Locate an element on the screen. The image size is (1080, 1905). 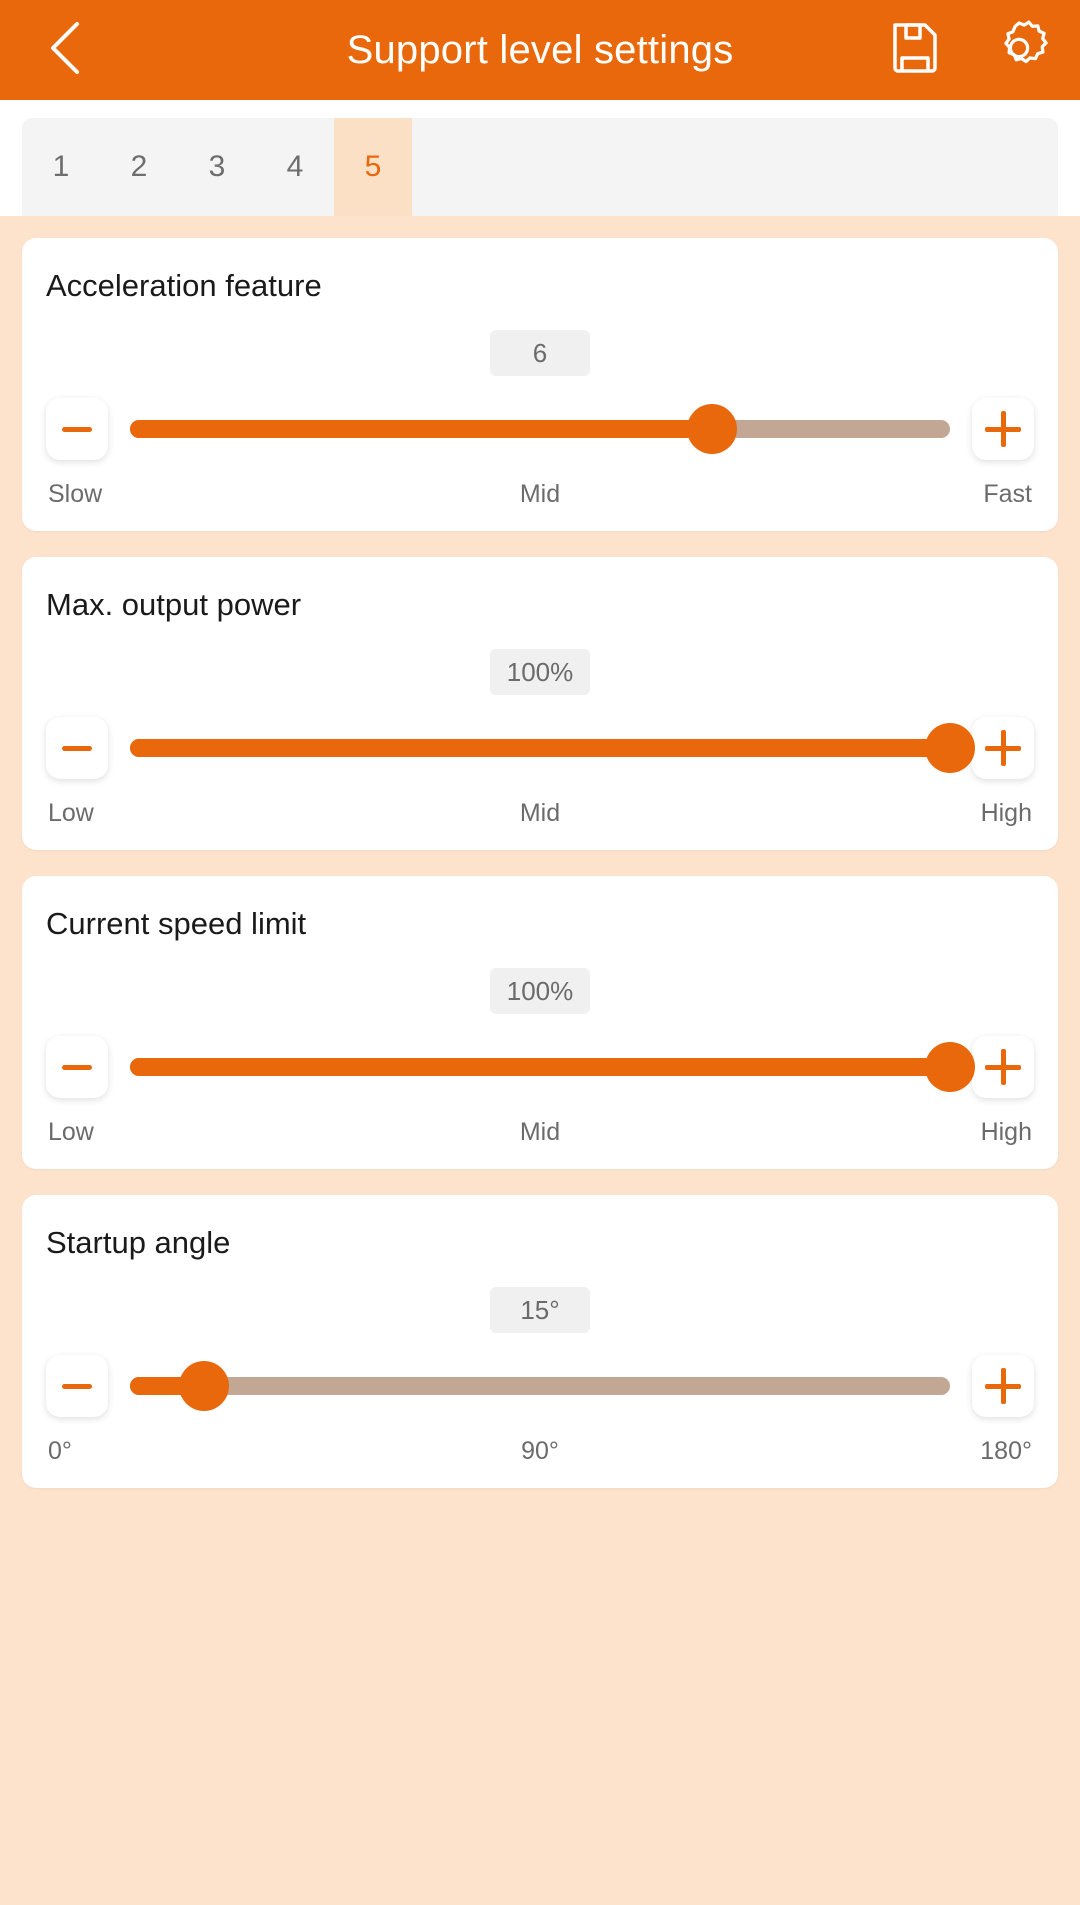
slider-track is located at coordinates (540, 1386).